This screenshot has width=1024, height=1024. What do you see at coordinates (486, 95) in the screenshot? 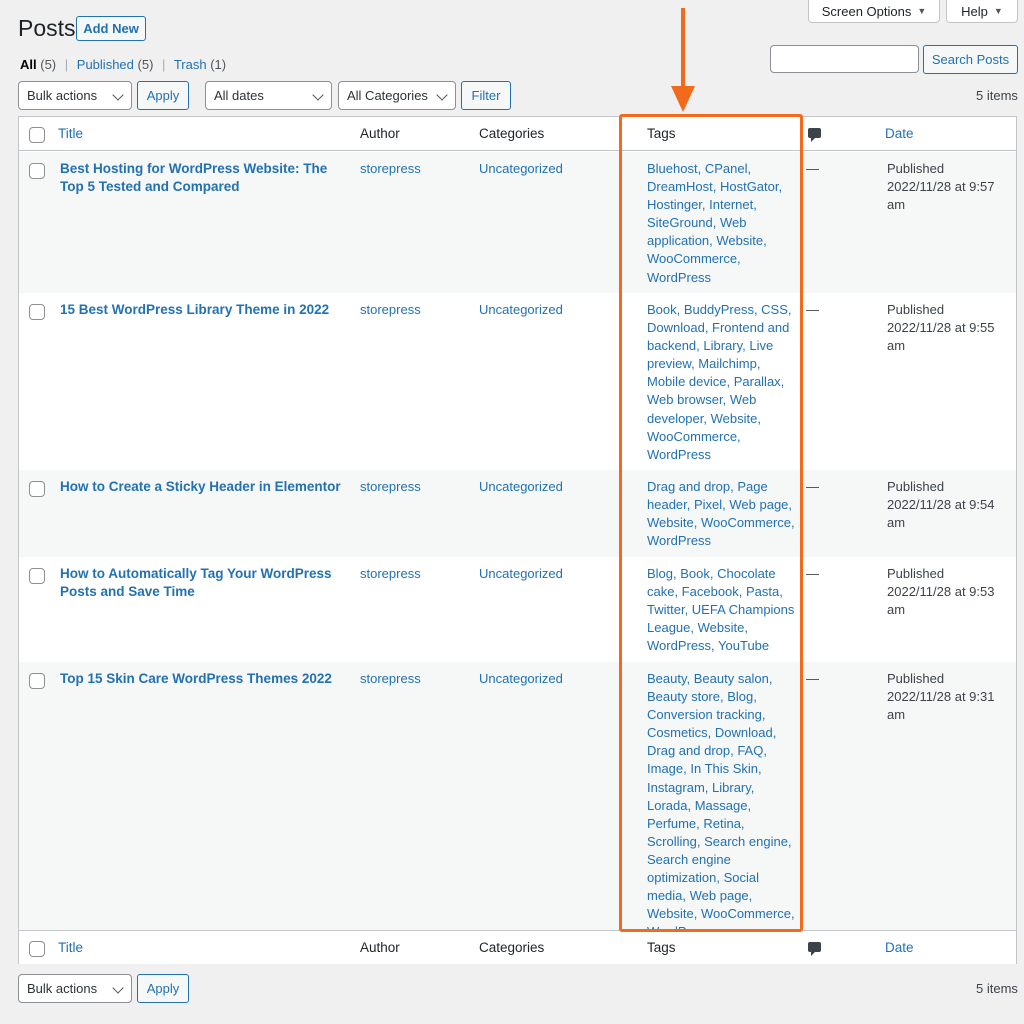
I see `filter-button: Filter` at bounding box center [486, 95].